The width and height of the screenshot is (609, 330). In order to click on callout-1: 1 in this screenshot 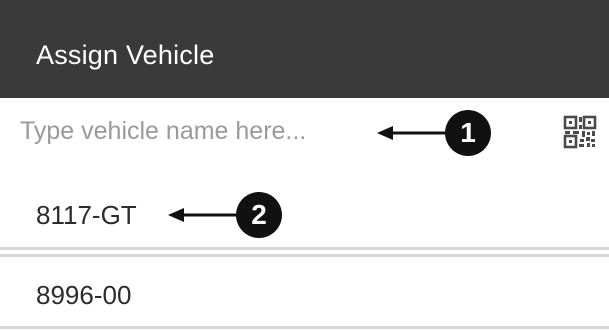, I will do `click(434, 133)`.